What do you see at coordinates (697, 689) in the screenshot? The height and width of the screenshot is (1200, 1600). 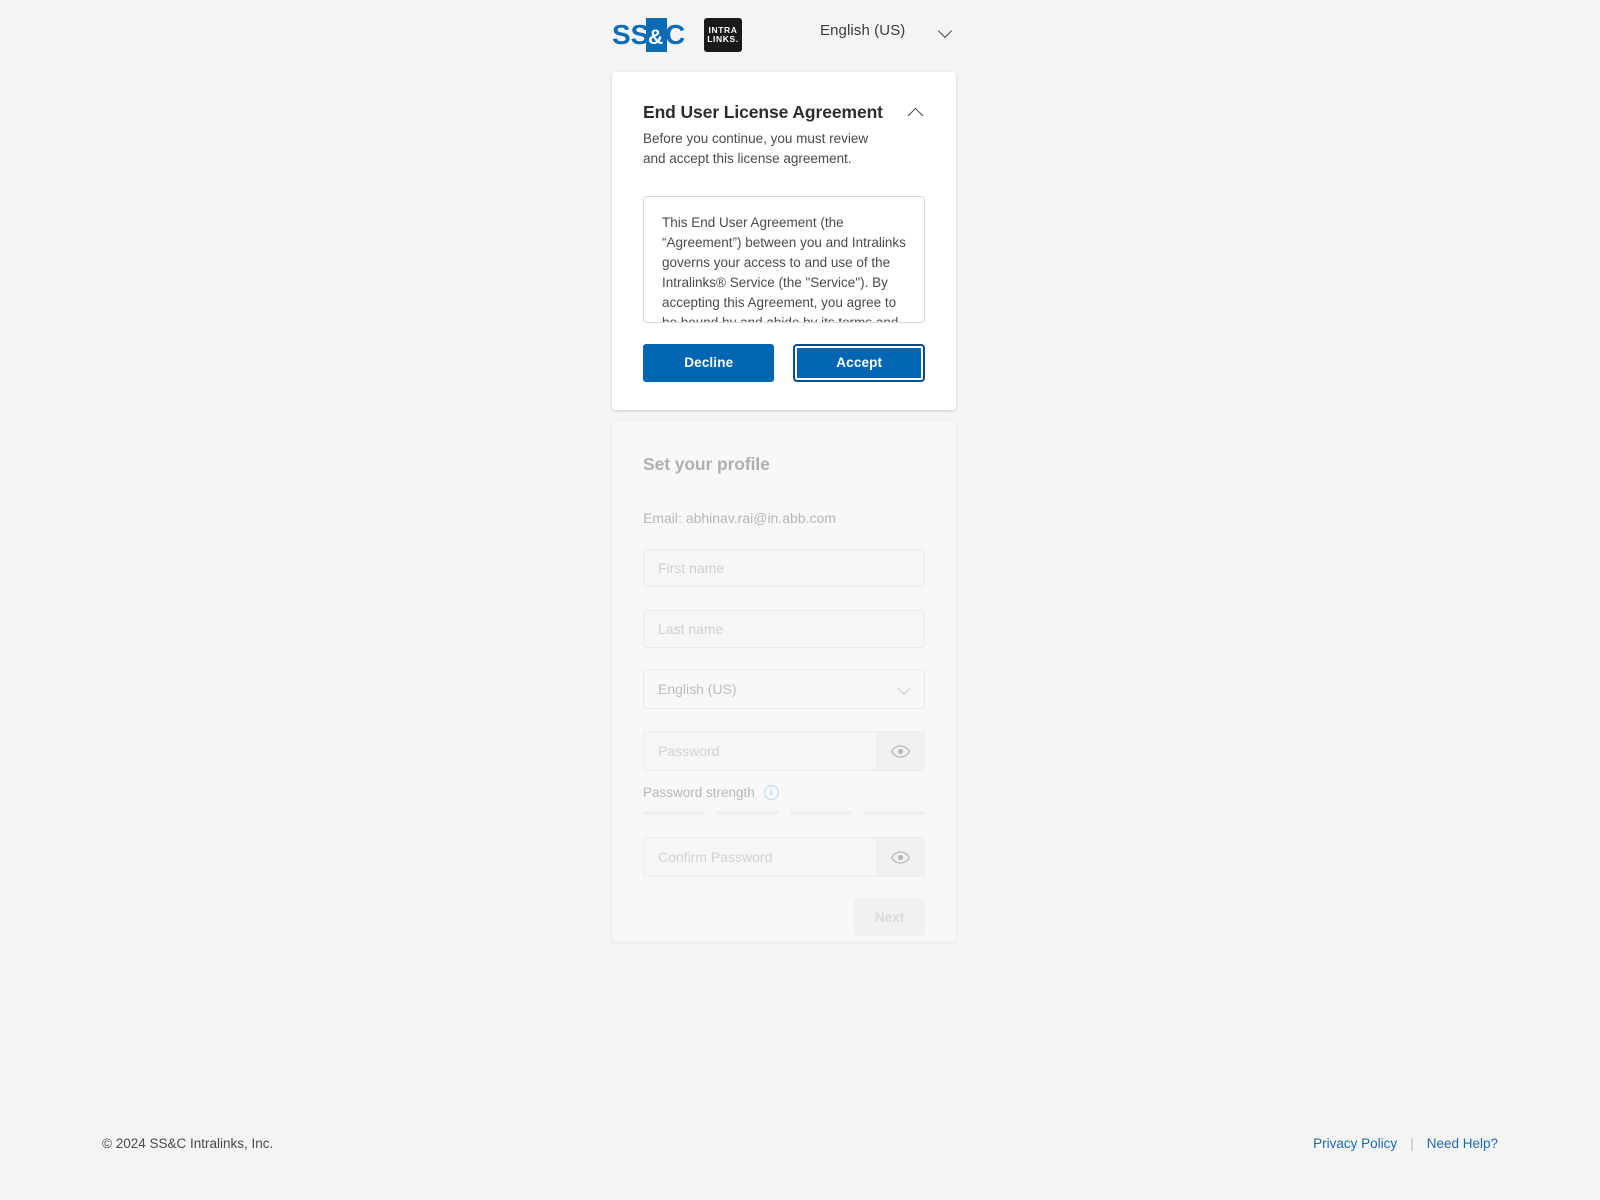 I see `profile-language-value: English (US)` at bounding box center [697, 689].